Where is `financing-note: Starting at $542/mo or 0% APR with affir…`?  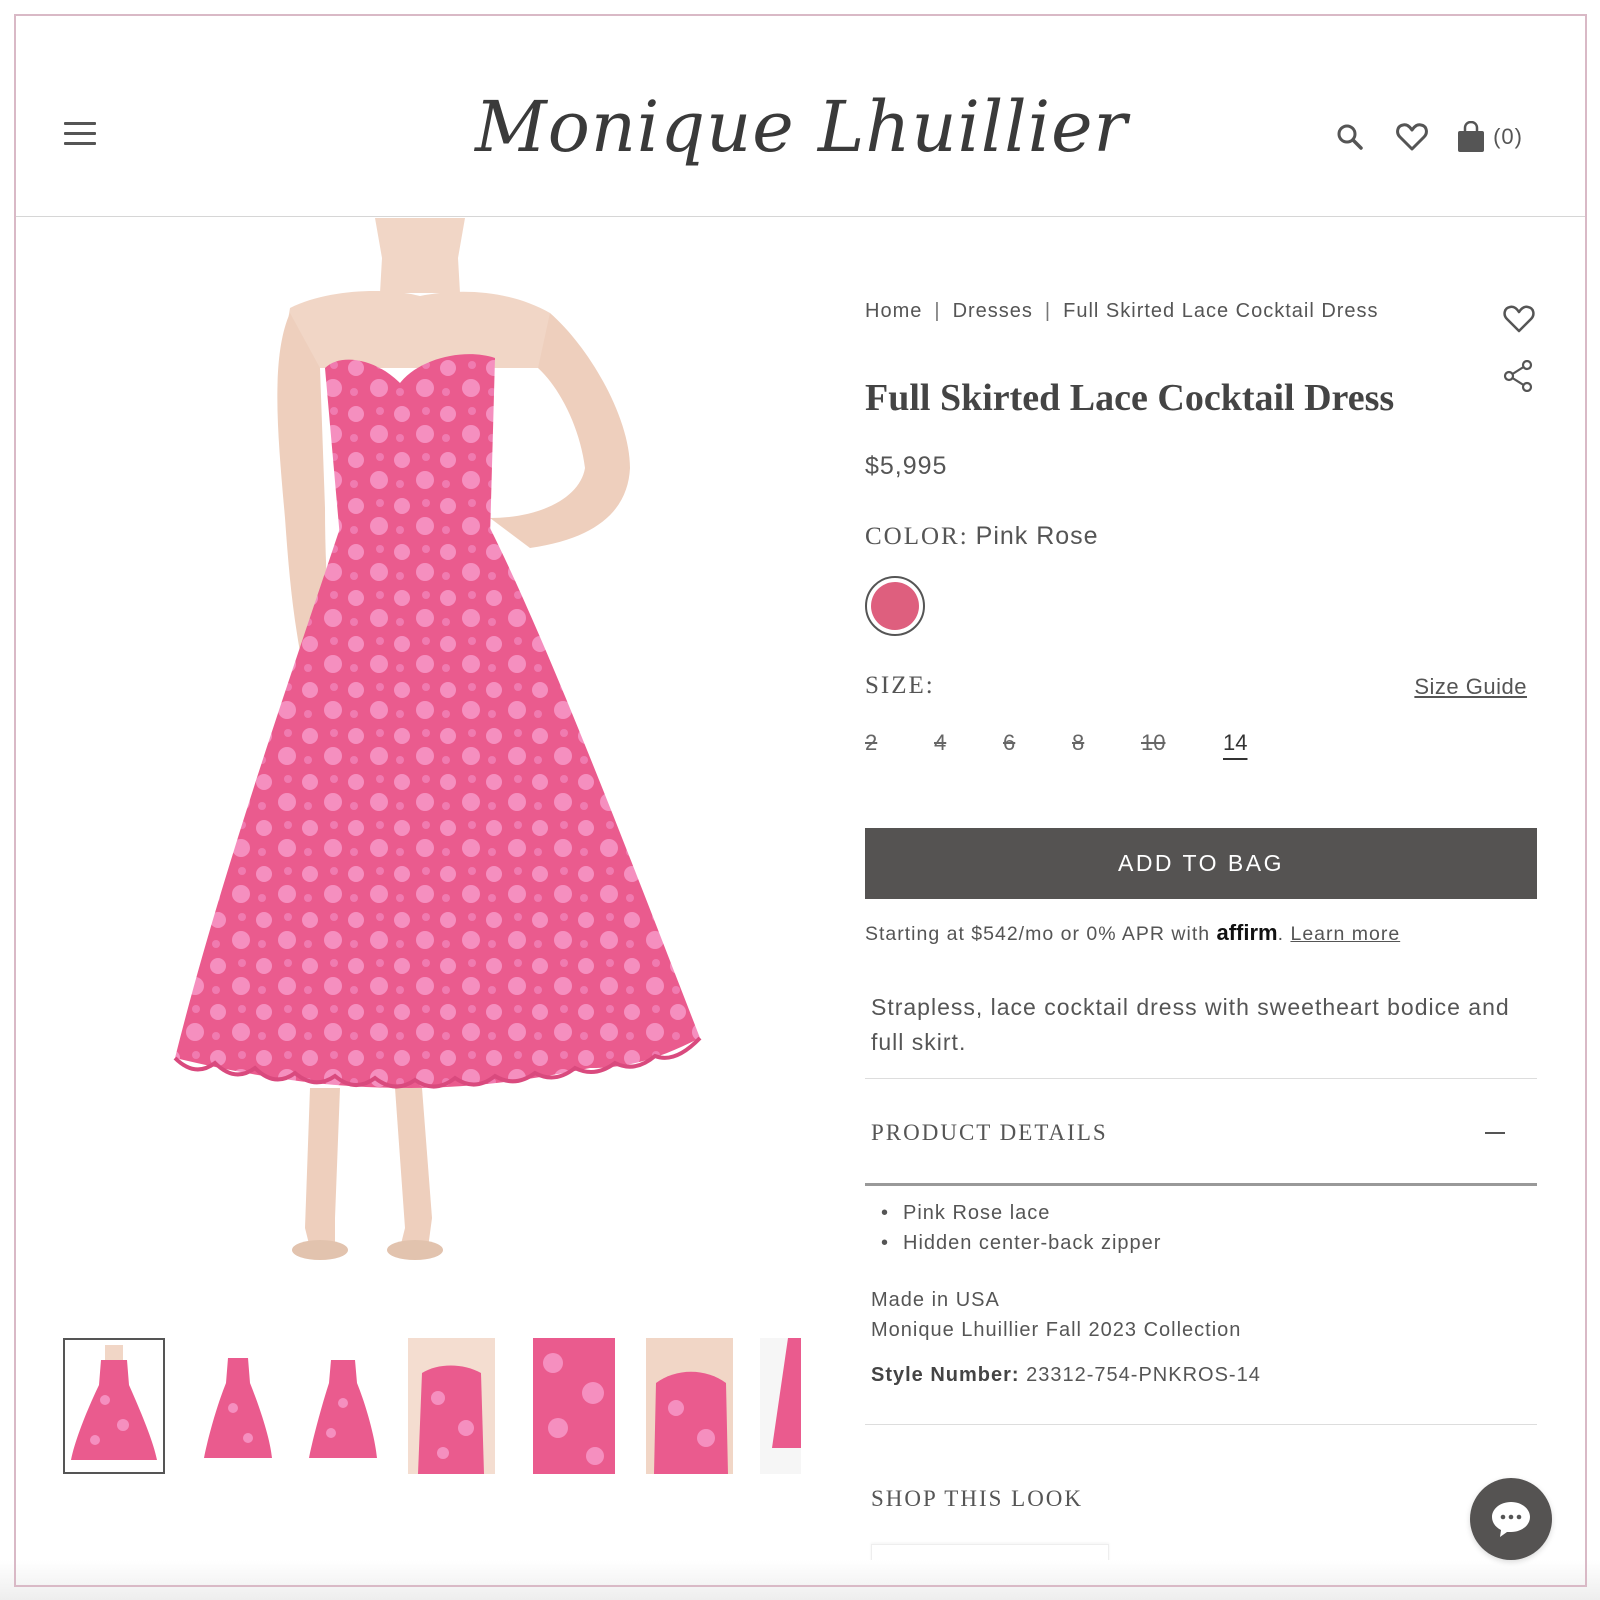 financing-note: Starting at $542/mo or 0% APR with affir… is located at coordinates (1132, 933).